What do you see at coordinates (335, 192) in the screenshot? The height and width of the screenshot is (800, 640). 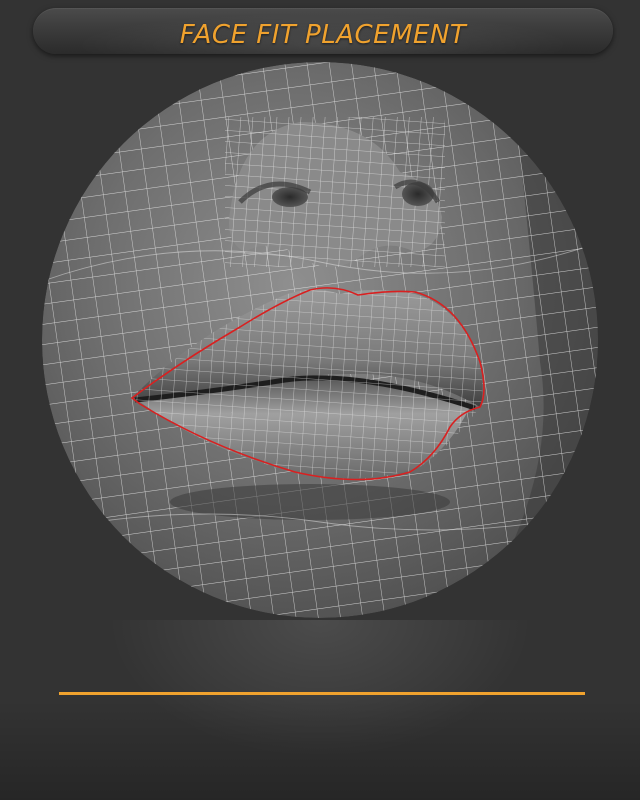 I see `nose-shape` at bounding box center [335, 192].